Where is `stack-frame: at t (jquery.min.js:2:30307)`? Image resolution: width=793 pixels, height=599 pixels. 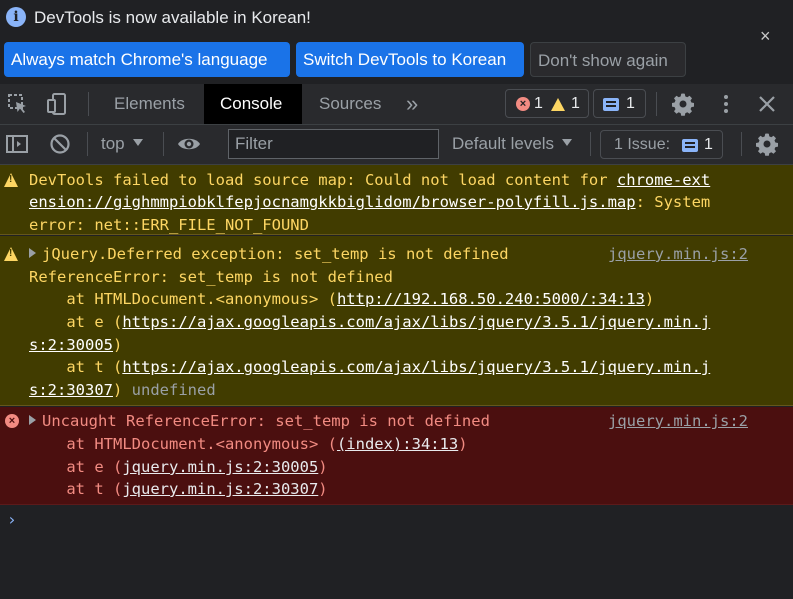 stack-frame: at t (jquery.min.js:2:30307) is located at coordinates (178, 489).